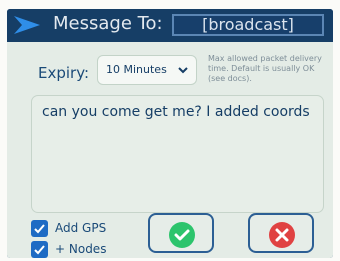 The image size is (340, 261). I want to click on chevron-down-icon, so click(183, 70).